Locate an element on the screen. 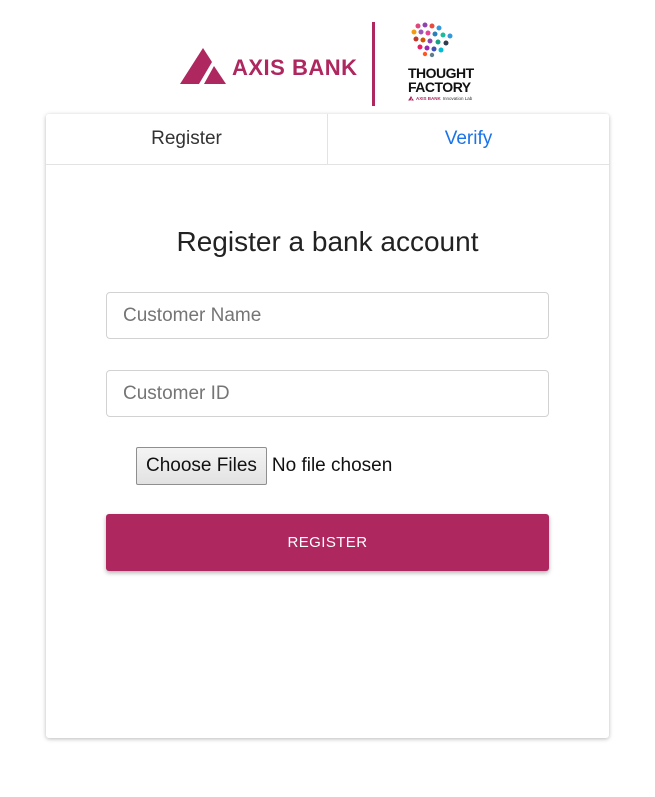 This screenshot has width=655, height=797. logo-divider is located at coordinates (373, 64).